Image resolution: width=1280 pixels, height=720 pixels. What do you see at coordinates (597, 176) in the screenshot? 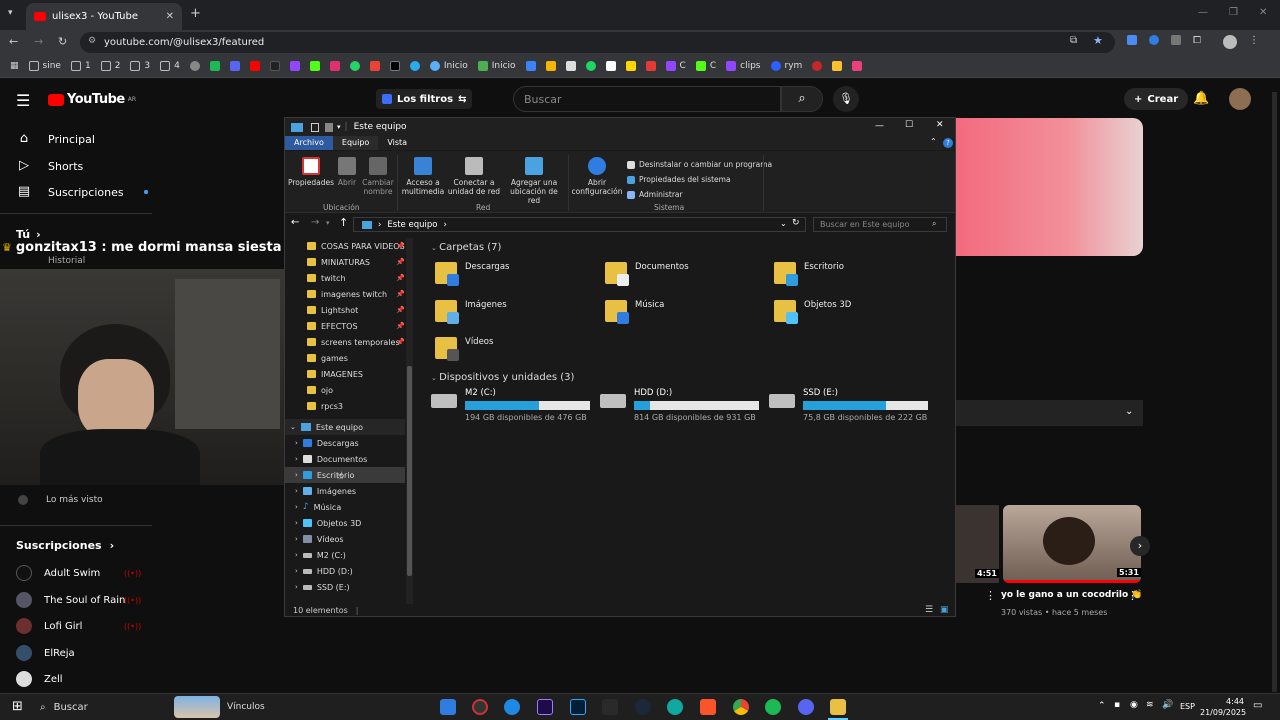
I see `open-settings-button: Abrir configuración` at bounding box center [597, 176].